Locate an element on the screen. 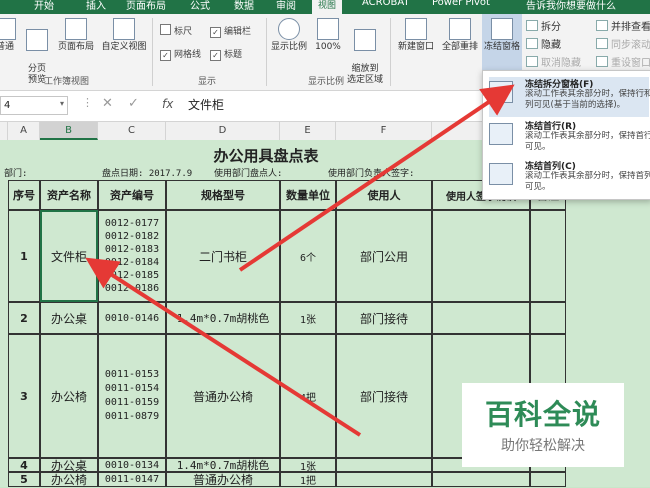  watermark-logo: 百科全说 助你轻松解决 is located at coordinates (543, 425).